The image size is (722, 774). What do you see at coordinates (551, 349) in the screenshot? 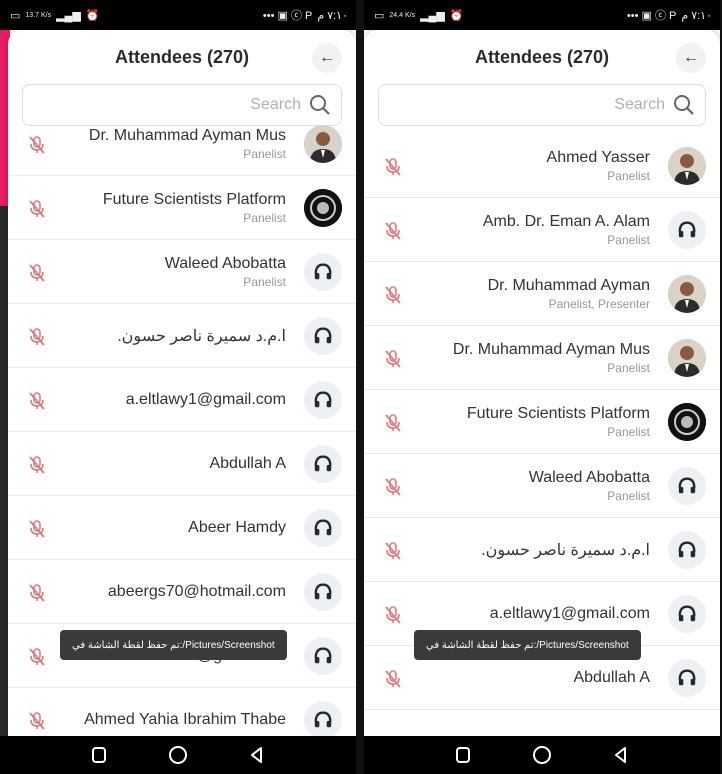
I see `attendee-name: Dr. Muhammad Ayman Mus` at bounding box center [551, 349].